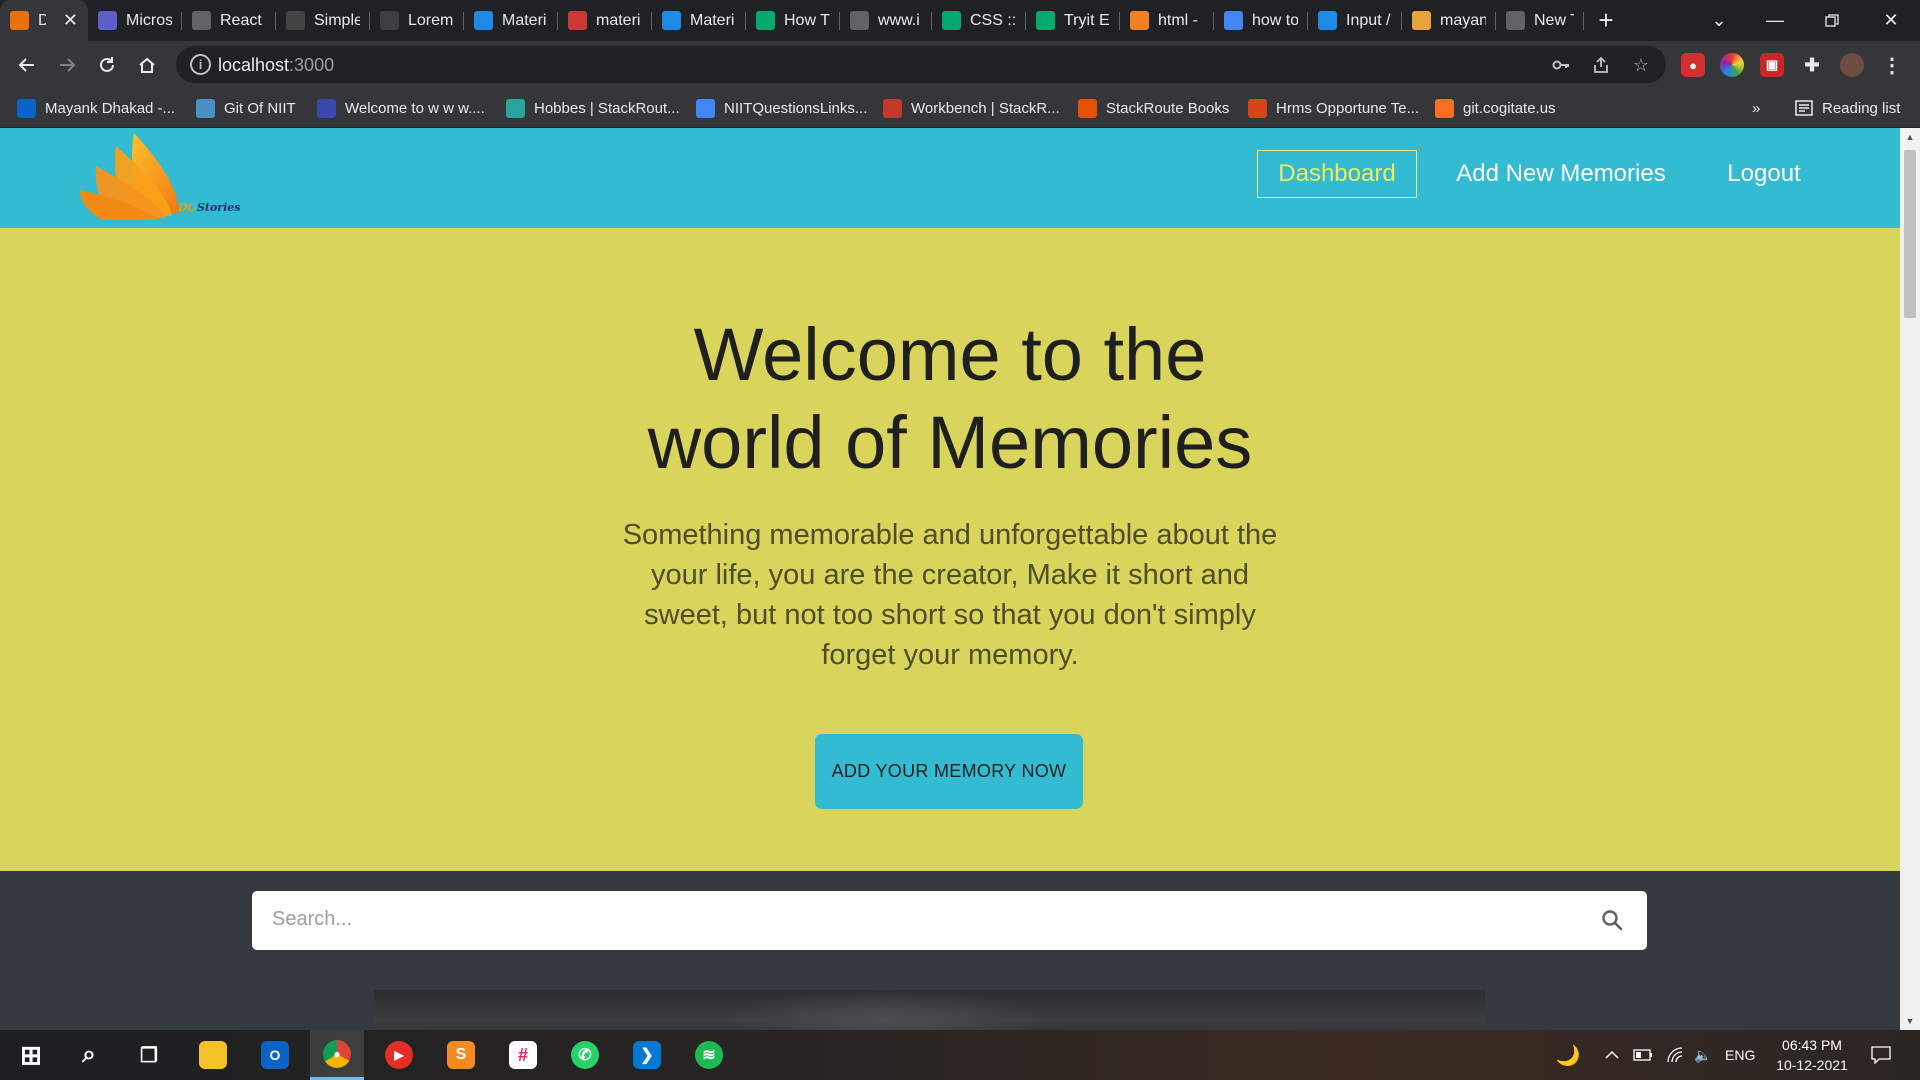 The image size is (1920, 1080). What do you see at coordinates (1675, 1055) in the screenshot?
I see `wifi-icon` at bounding box center [1675, 1055].